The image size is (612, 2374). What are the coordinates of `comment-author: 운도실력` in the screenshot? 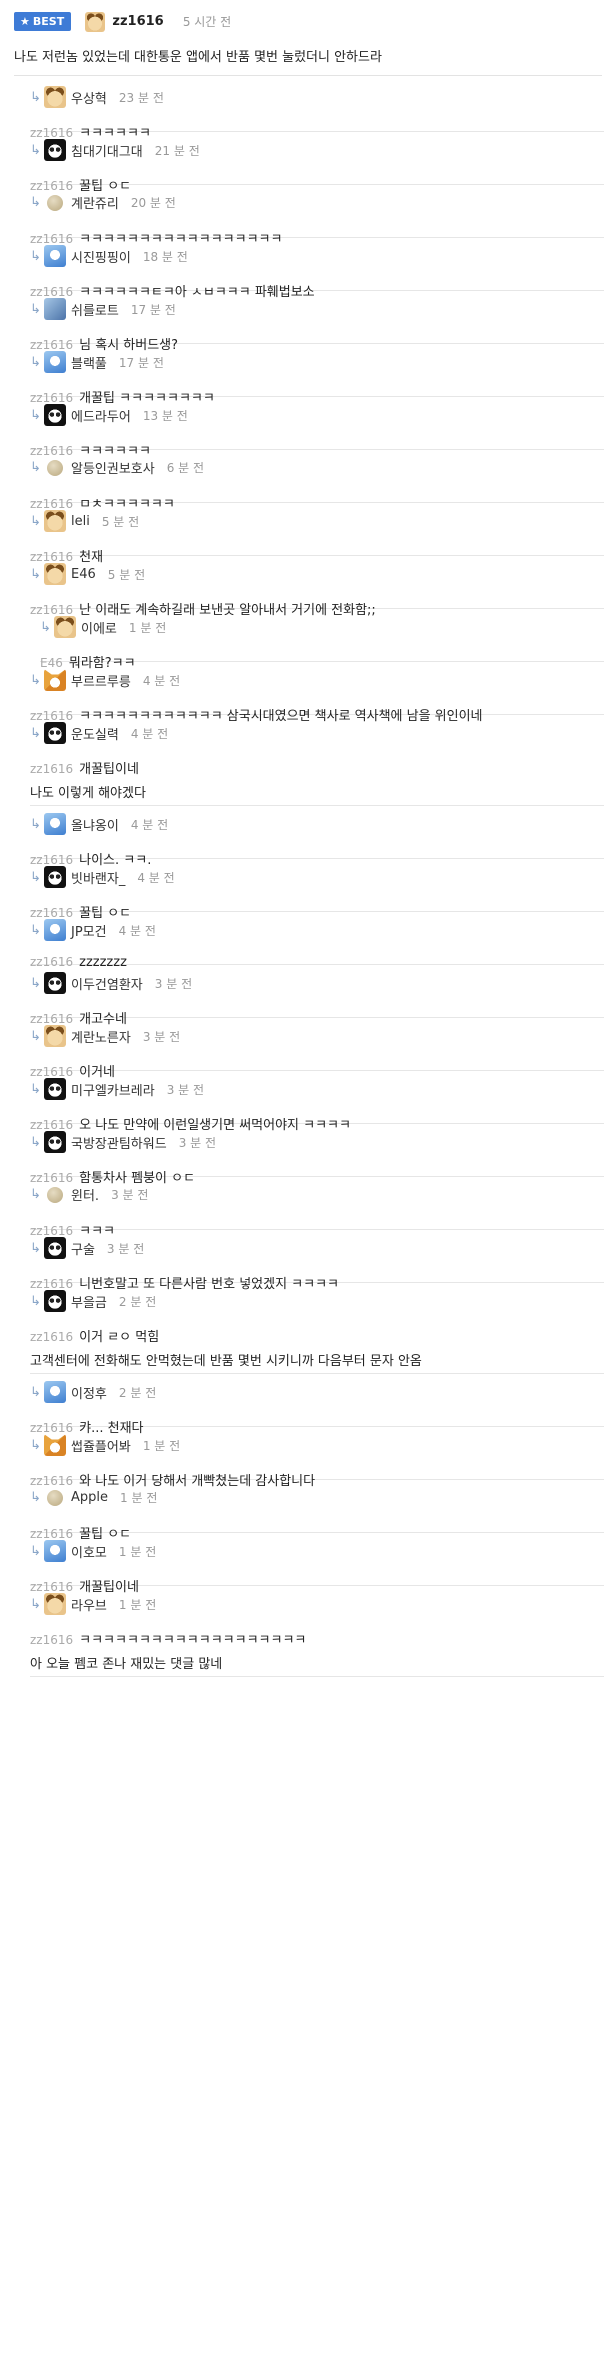 It's located at (95, 735).